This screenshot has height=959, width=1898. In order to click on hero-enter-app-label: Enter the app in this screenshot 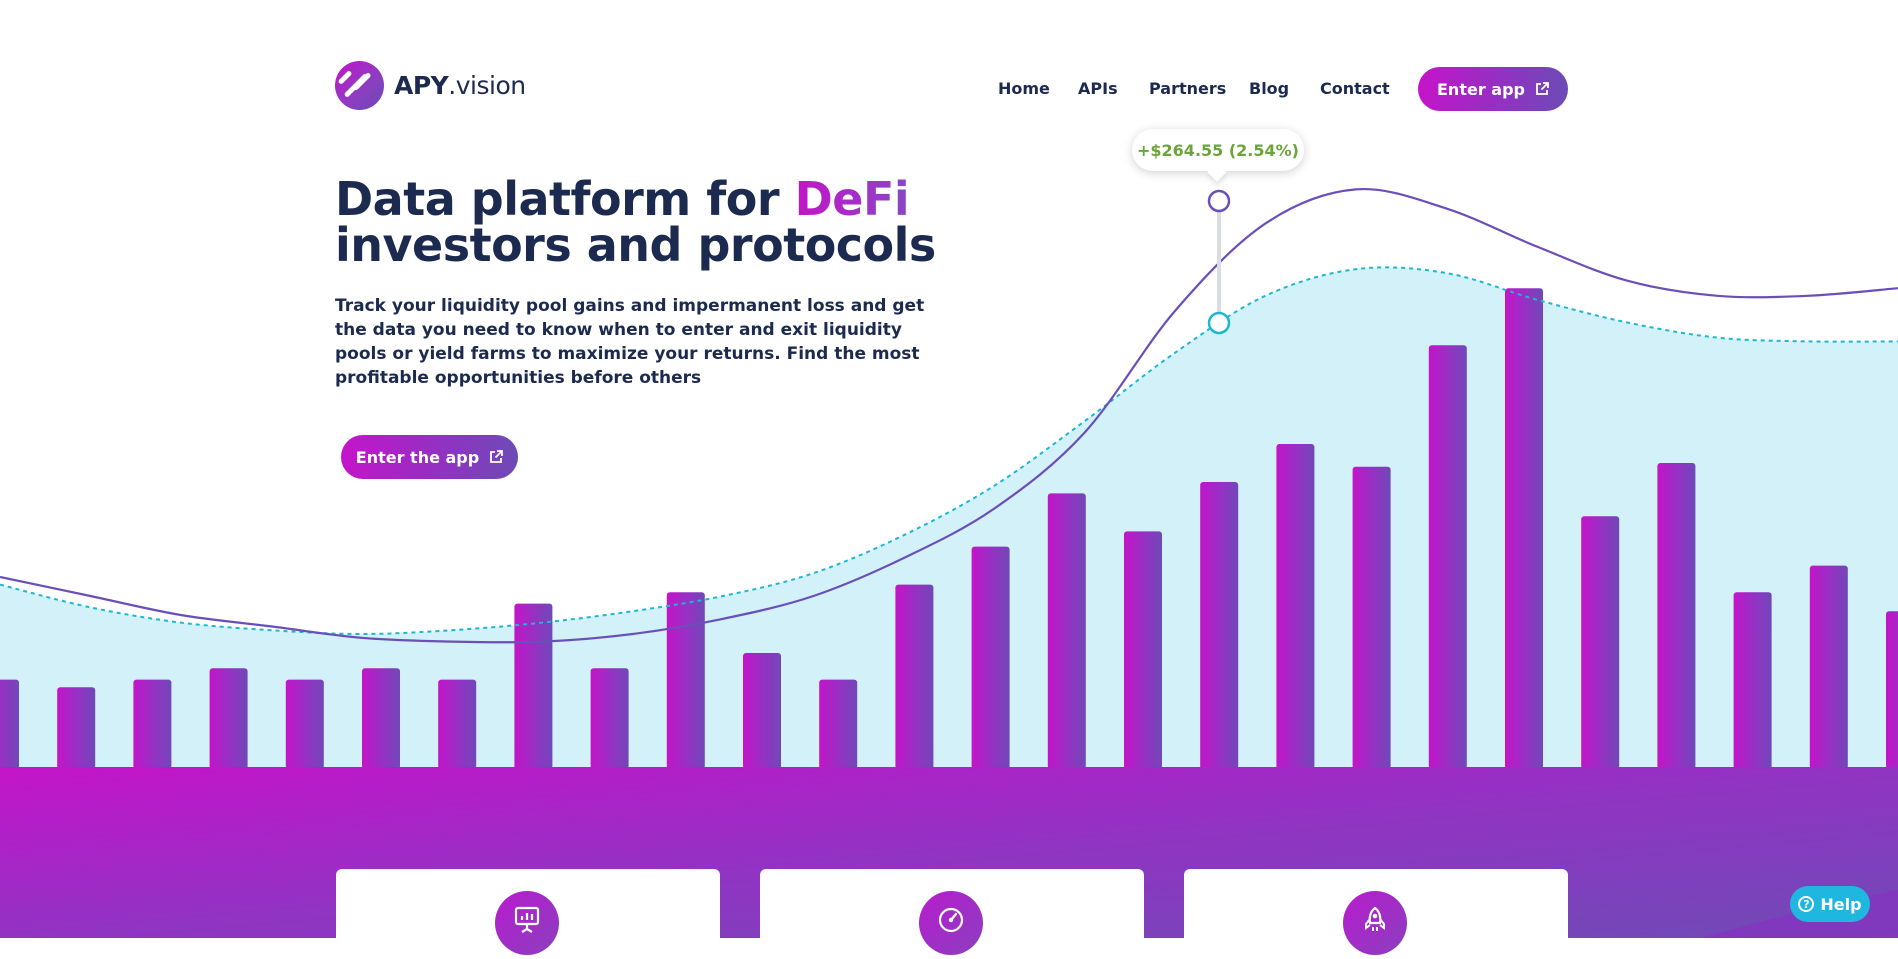, I will do `click(417, 457)`.